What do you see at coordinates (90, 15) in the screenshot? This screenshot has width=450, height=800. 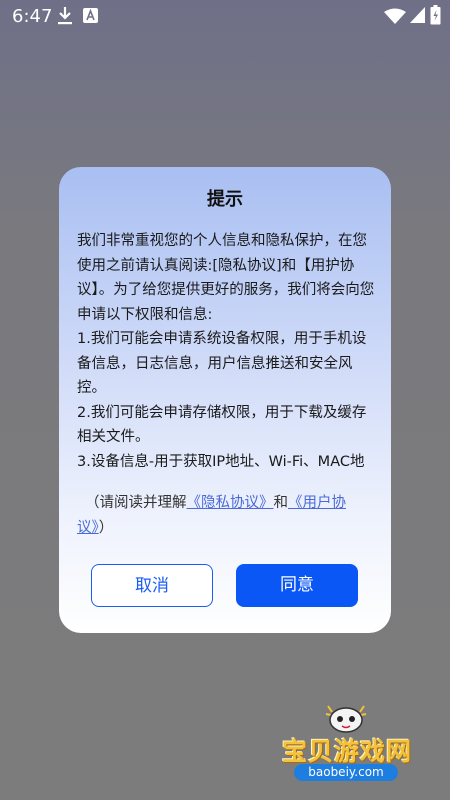 I see `app-notification-icon` at bounding box center [90, 15].